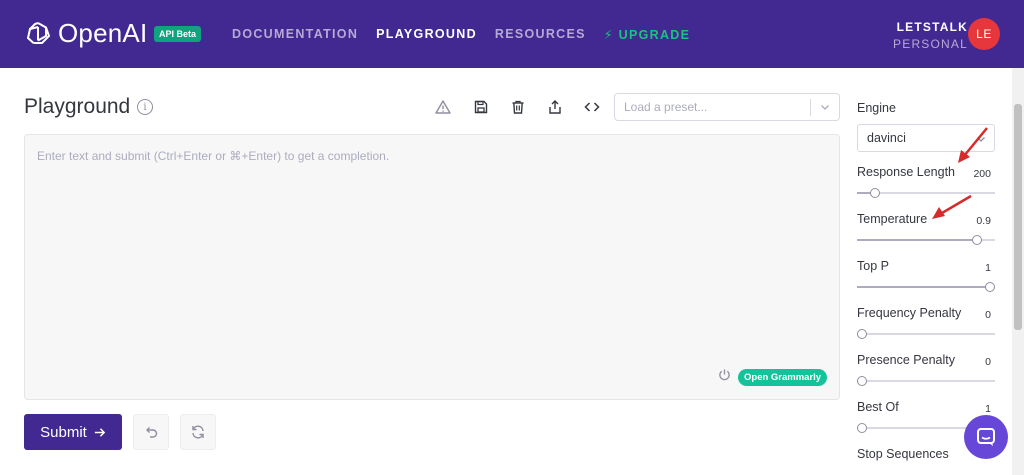 Image resolution: width=1024 pixels, height=475 pixels. Describe the element at coordinates (988, 268) in the screenshot. I see `top-p-value: 1` at that location.